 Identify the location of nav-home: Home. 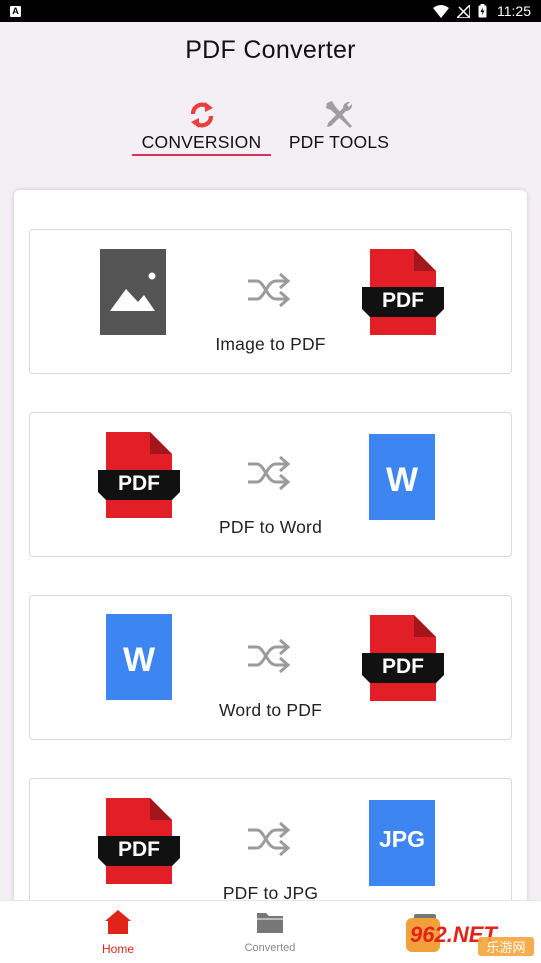
(118, 932).